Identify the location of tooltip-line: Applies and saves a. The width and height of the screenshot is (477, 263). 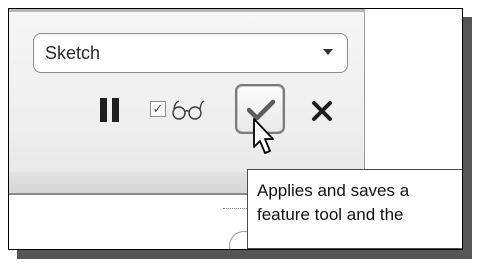
(333, 190).